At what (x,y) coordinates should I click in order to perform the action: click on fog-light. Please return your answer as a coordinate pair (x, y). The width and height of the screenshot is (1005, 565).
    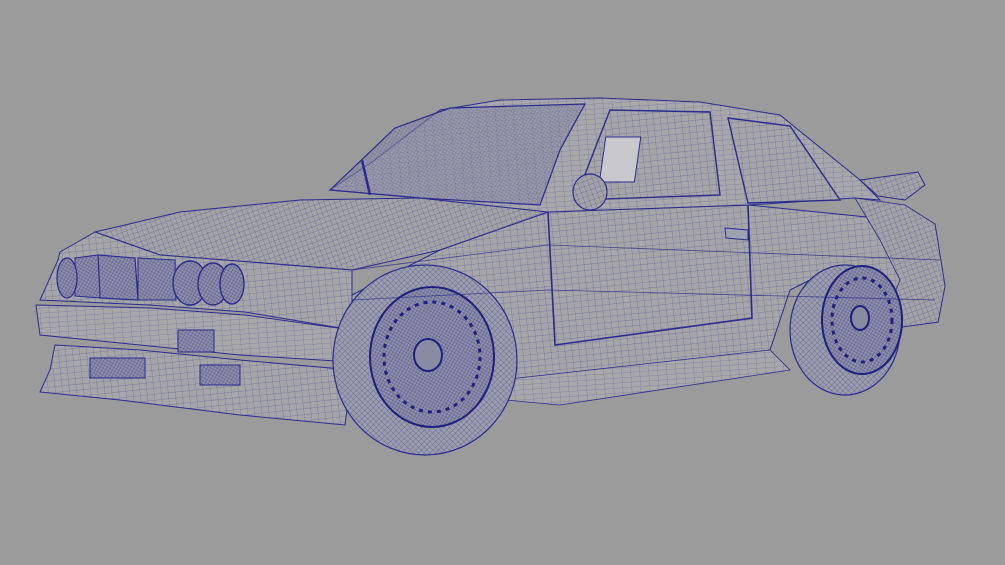
    Looking at the image, I should click on (220, 375).